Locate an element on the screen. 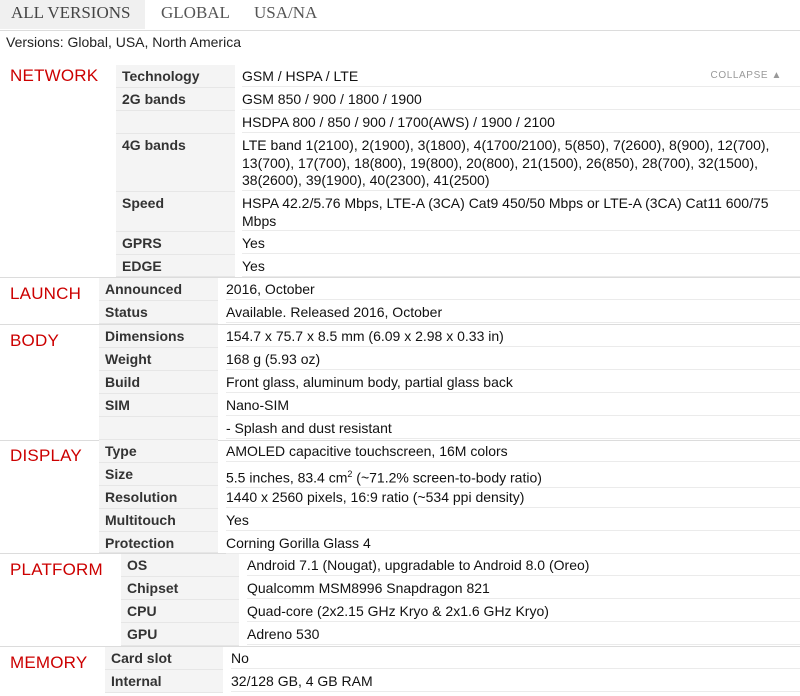  spec-row: SIM Nano-SIM is located at coordinates (400, 405).